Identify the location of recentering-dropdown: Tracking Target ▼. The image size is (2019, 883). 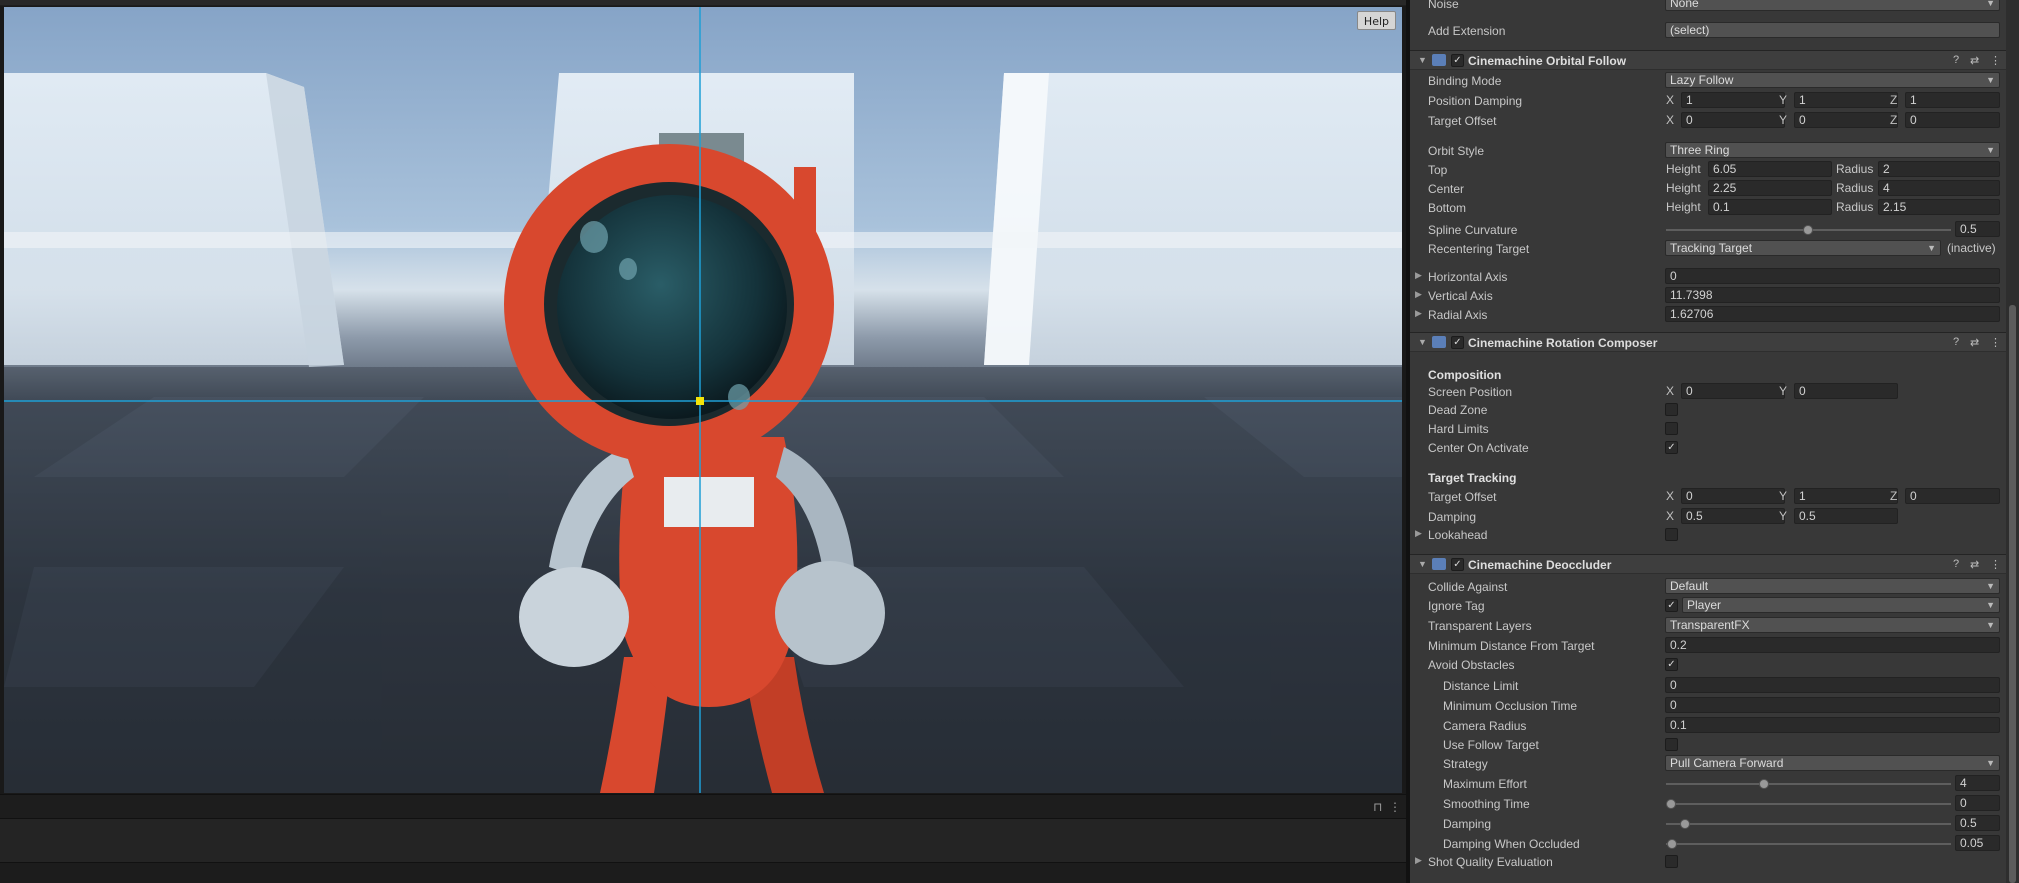
(1803, 248).